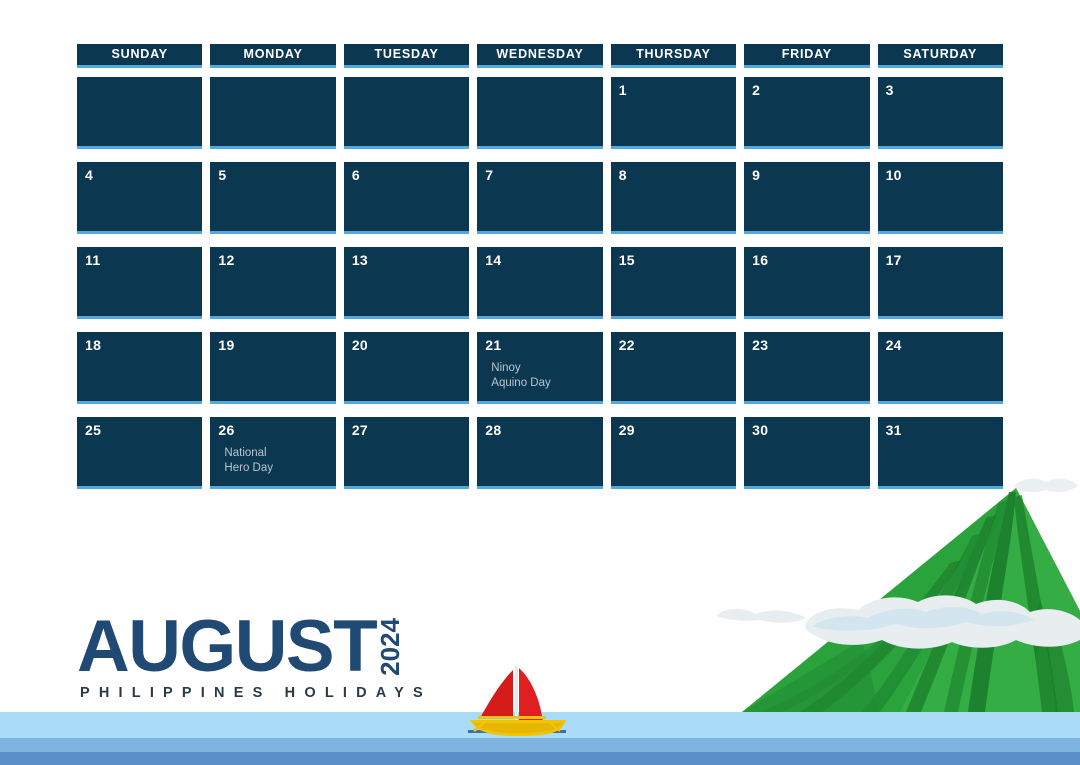  Describe the element at coordinates (226, 345) in the screenshot. I see `day-number: 19` at that location.